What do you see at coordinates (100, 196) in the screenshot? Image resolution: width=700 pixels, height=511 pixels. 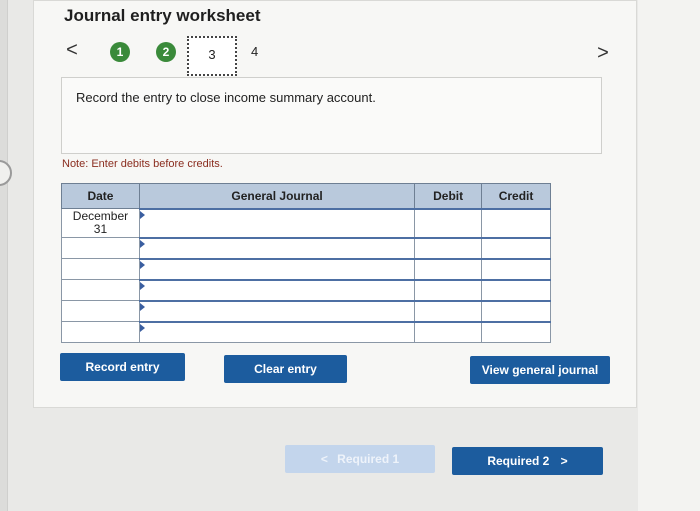 I see `header-date: Date` at bounding box center [100, 196].